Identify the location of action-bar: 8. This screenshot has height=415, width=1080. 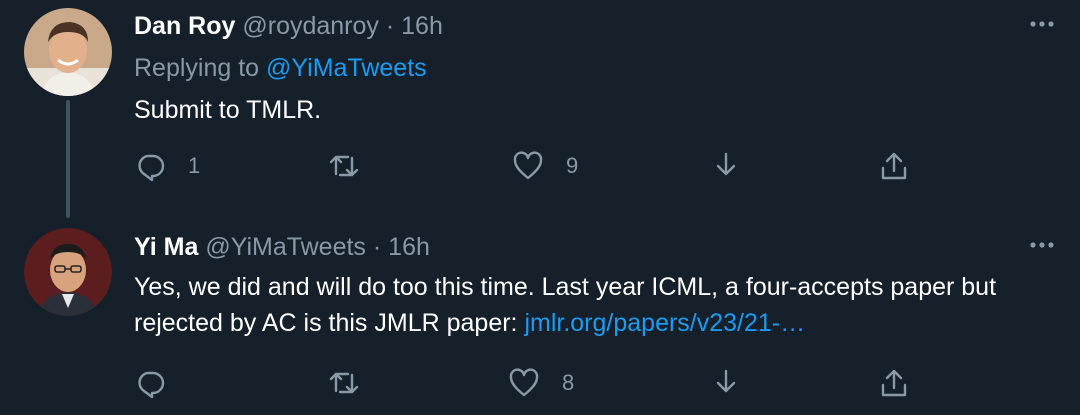
(529, 383).